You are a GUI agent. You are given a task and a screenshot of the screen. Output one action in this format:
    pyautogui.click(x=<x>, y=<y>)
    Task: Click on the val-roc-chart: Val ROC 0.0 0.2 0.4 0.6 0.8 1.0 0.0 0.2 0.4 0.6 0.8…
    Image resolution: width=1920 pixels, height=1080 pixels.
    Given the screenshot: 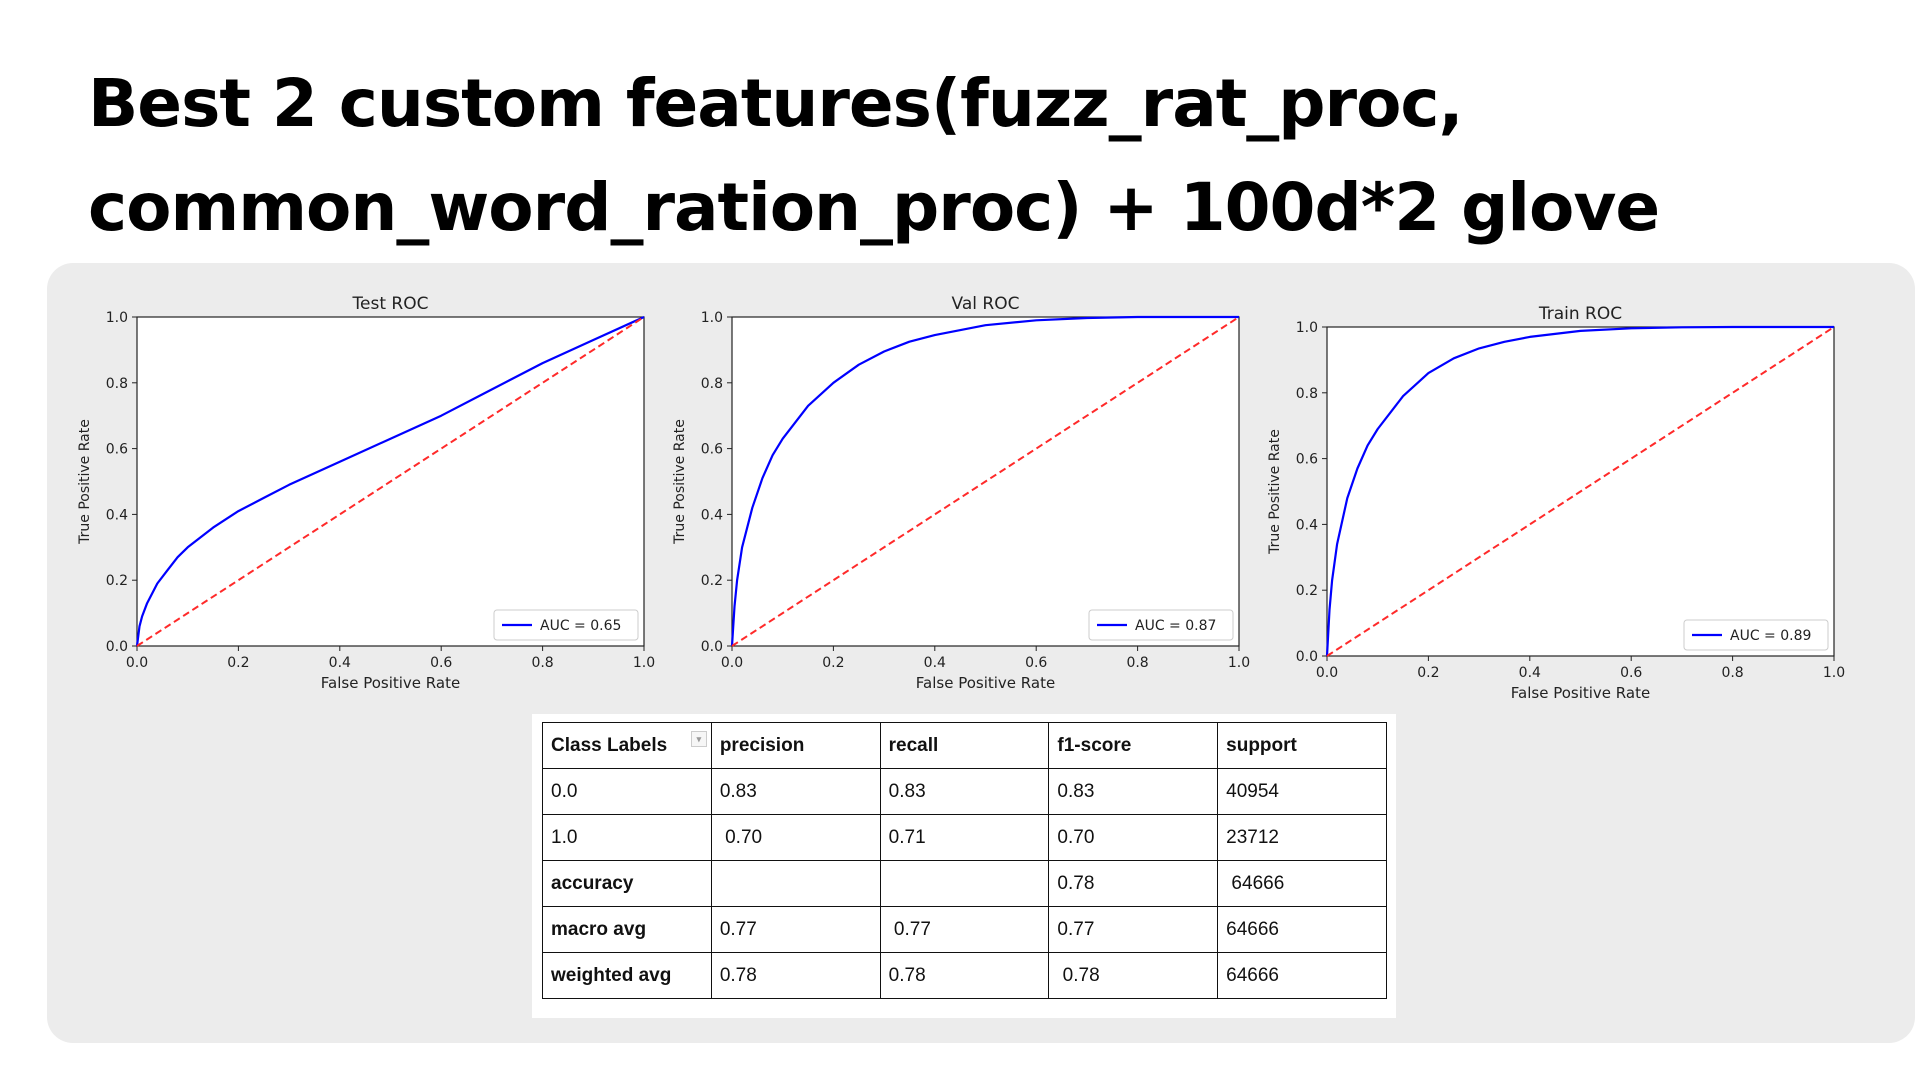 What is the action you would take?
    pyautogui.click(x=961, y=493)
    